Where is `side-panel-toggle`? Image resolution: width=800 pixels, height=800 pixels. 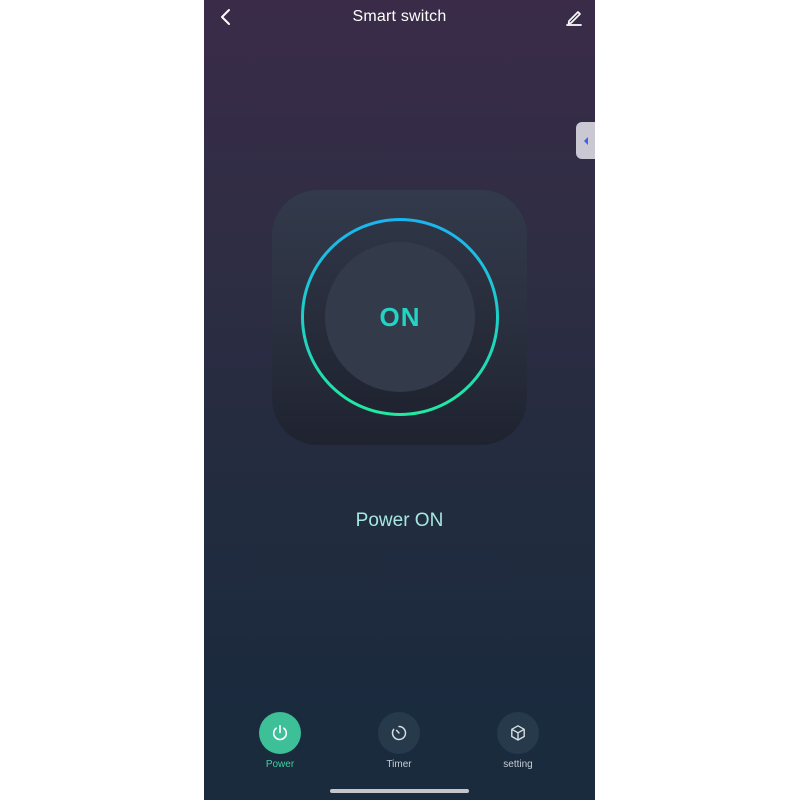 side-panel-toggle is located at coordinates (585, 140).